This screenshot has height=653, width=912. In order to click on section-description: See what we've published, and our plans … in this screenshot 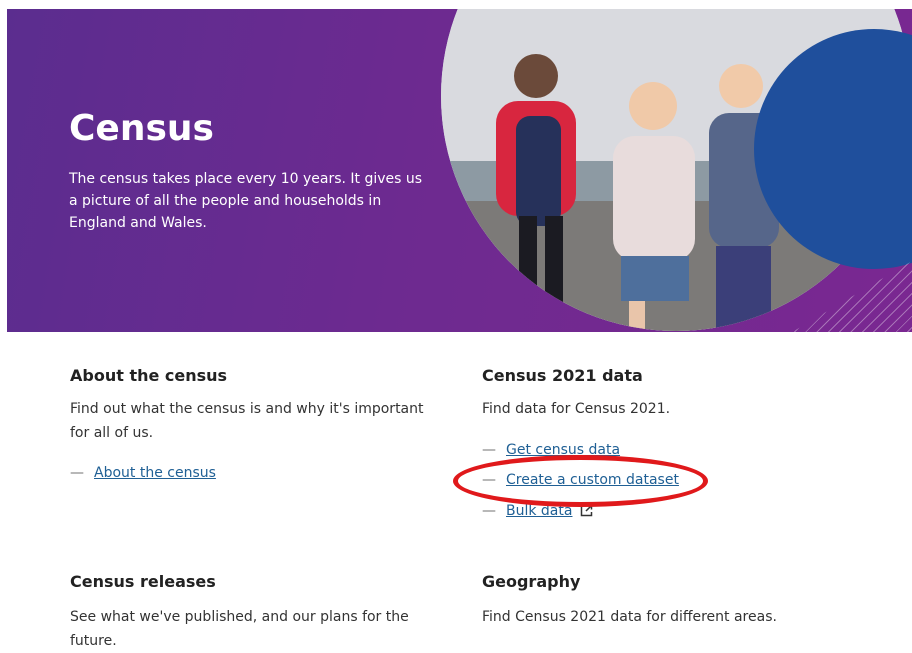, I will do `click(239, 629)`.